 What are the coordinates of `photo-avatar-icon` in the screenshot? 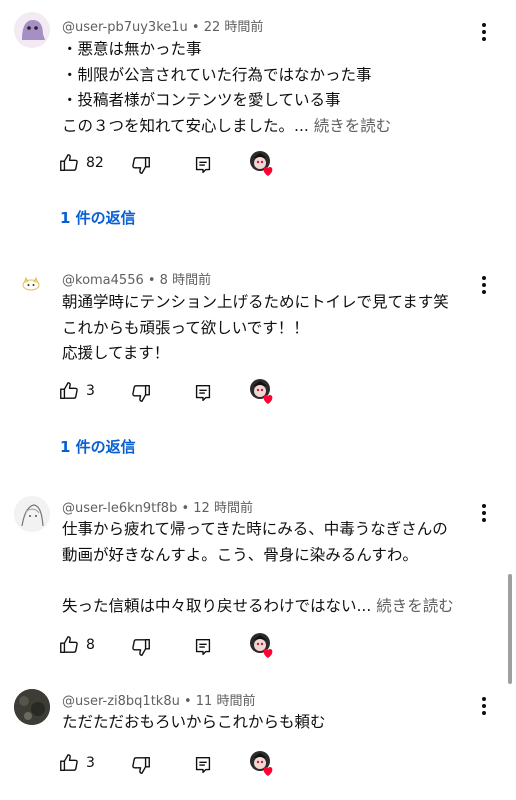 It's located at (32, 707).